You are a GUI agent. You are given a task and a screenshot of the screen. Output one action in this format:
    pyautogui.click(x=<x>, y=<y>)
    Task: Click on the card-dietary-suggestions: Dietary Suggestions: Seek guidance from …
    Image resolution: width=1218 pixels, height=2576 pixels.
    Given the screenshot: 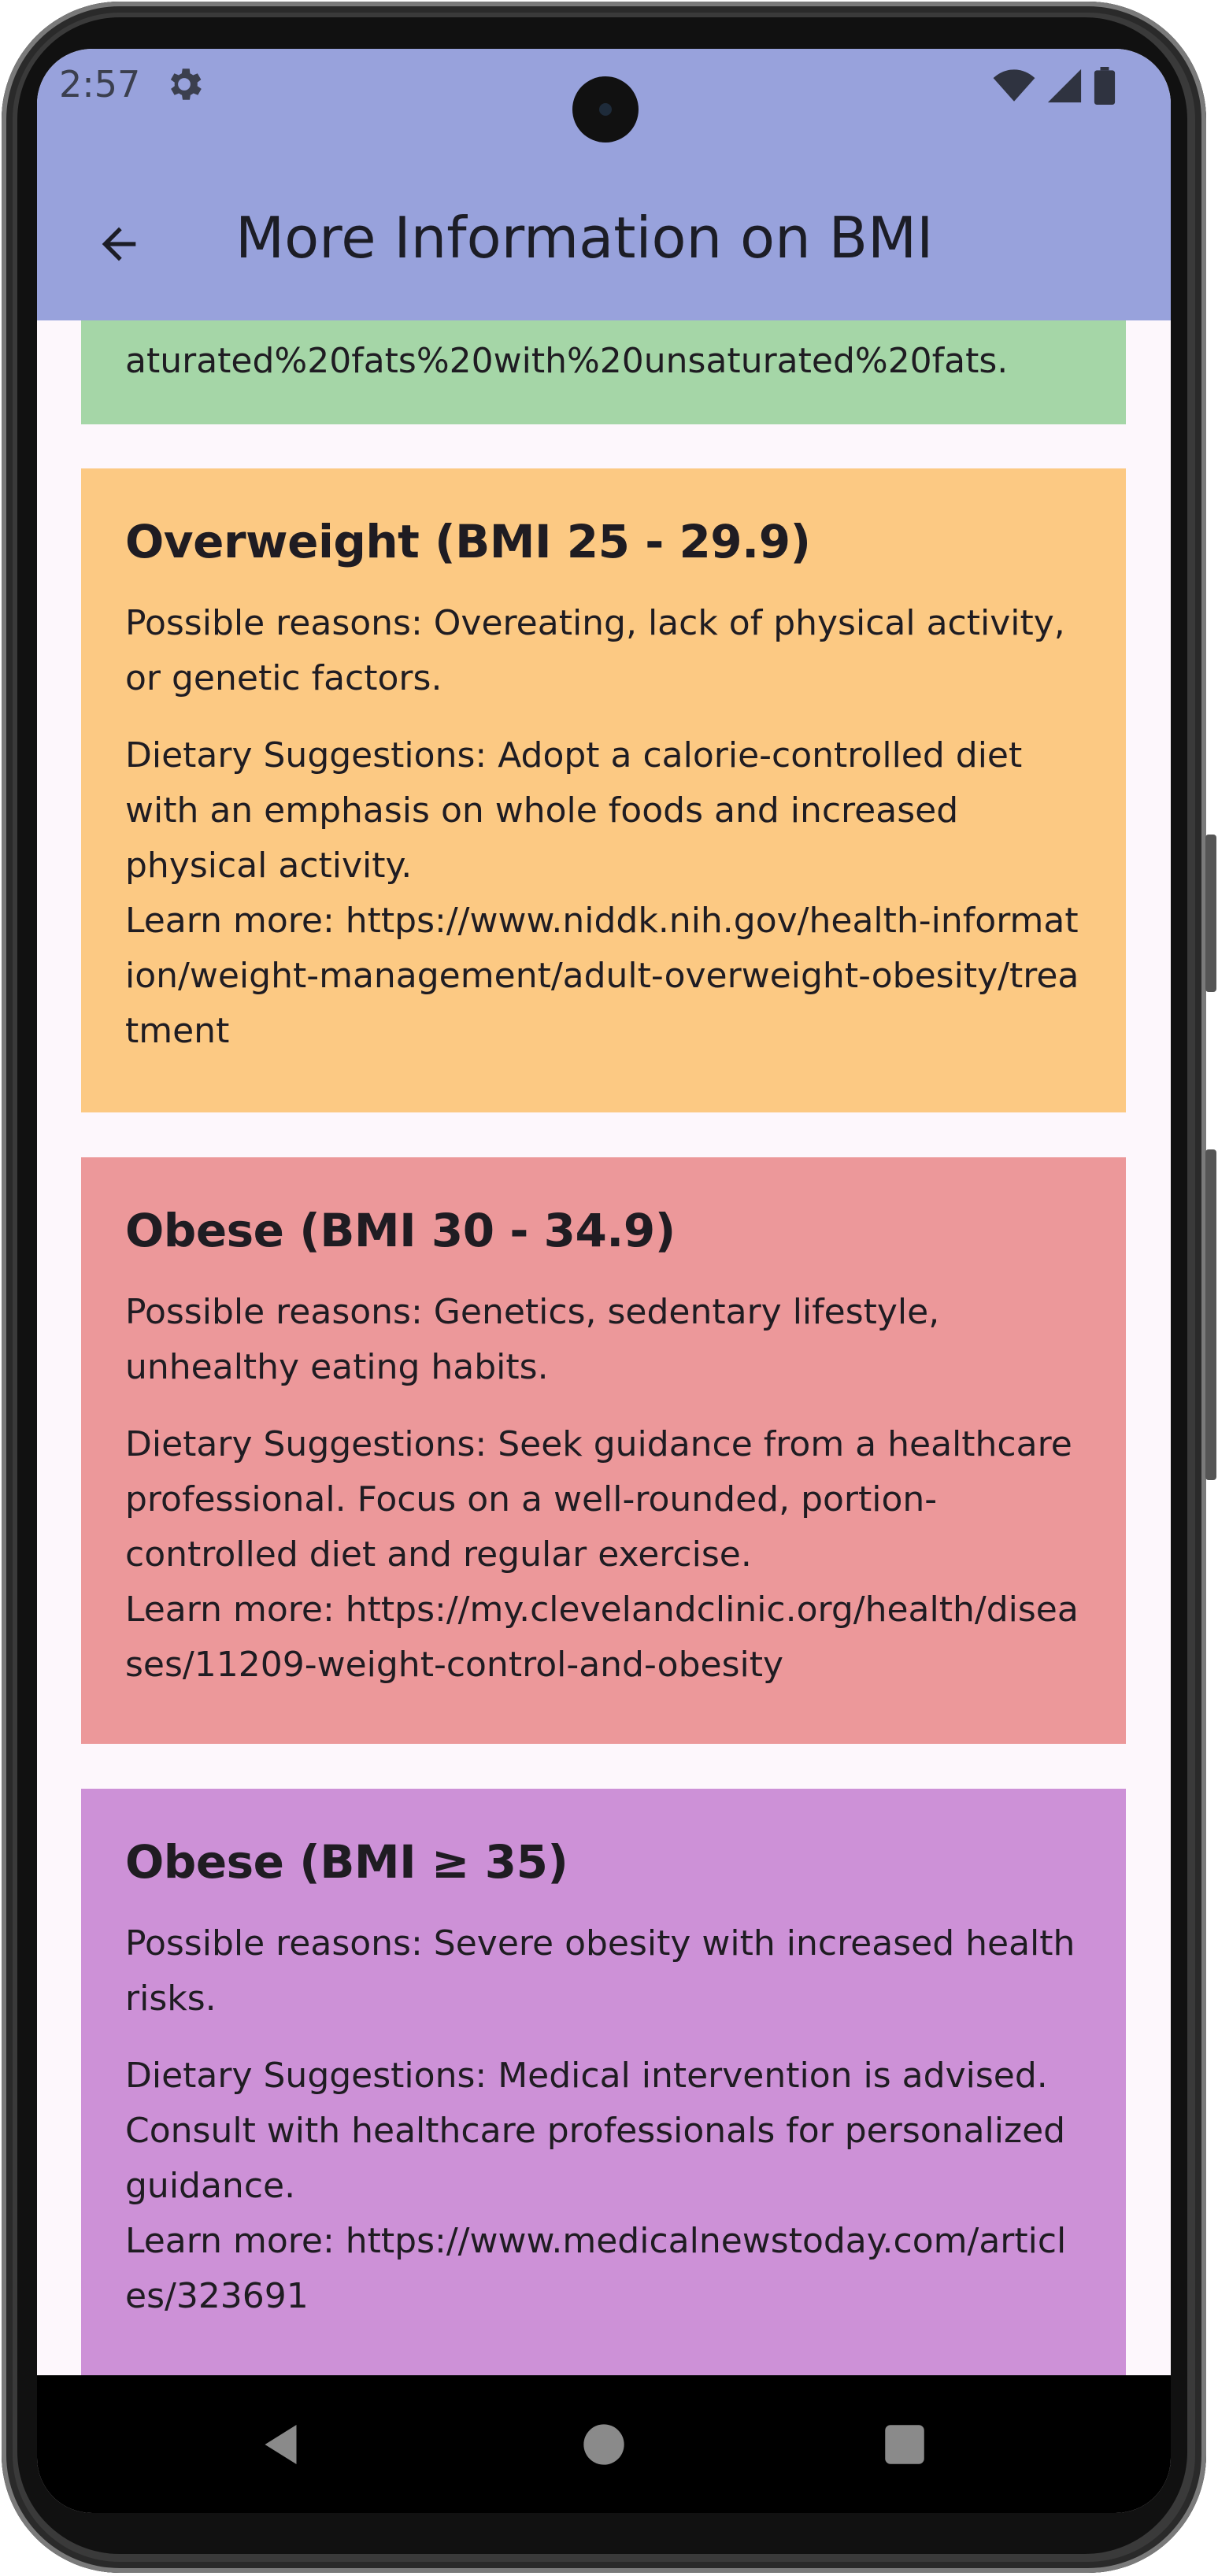 What is the action you would take?
    pyautogui.click(x=598, y=1499)
    